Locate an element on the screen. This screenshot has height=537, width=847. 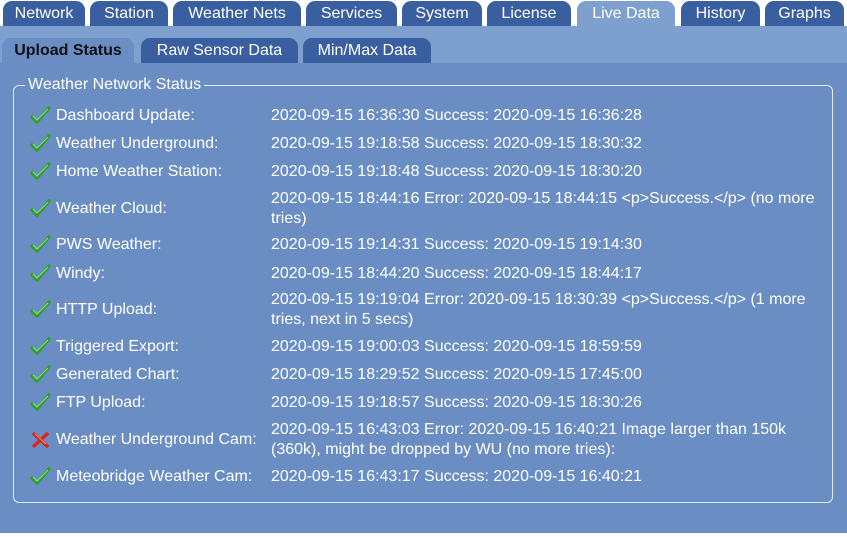
tab-live-data: Live Data is located at coordinates (626, 13).